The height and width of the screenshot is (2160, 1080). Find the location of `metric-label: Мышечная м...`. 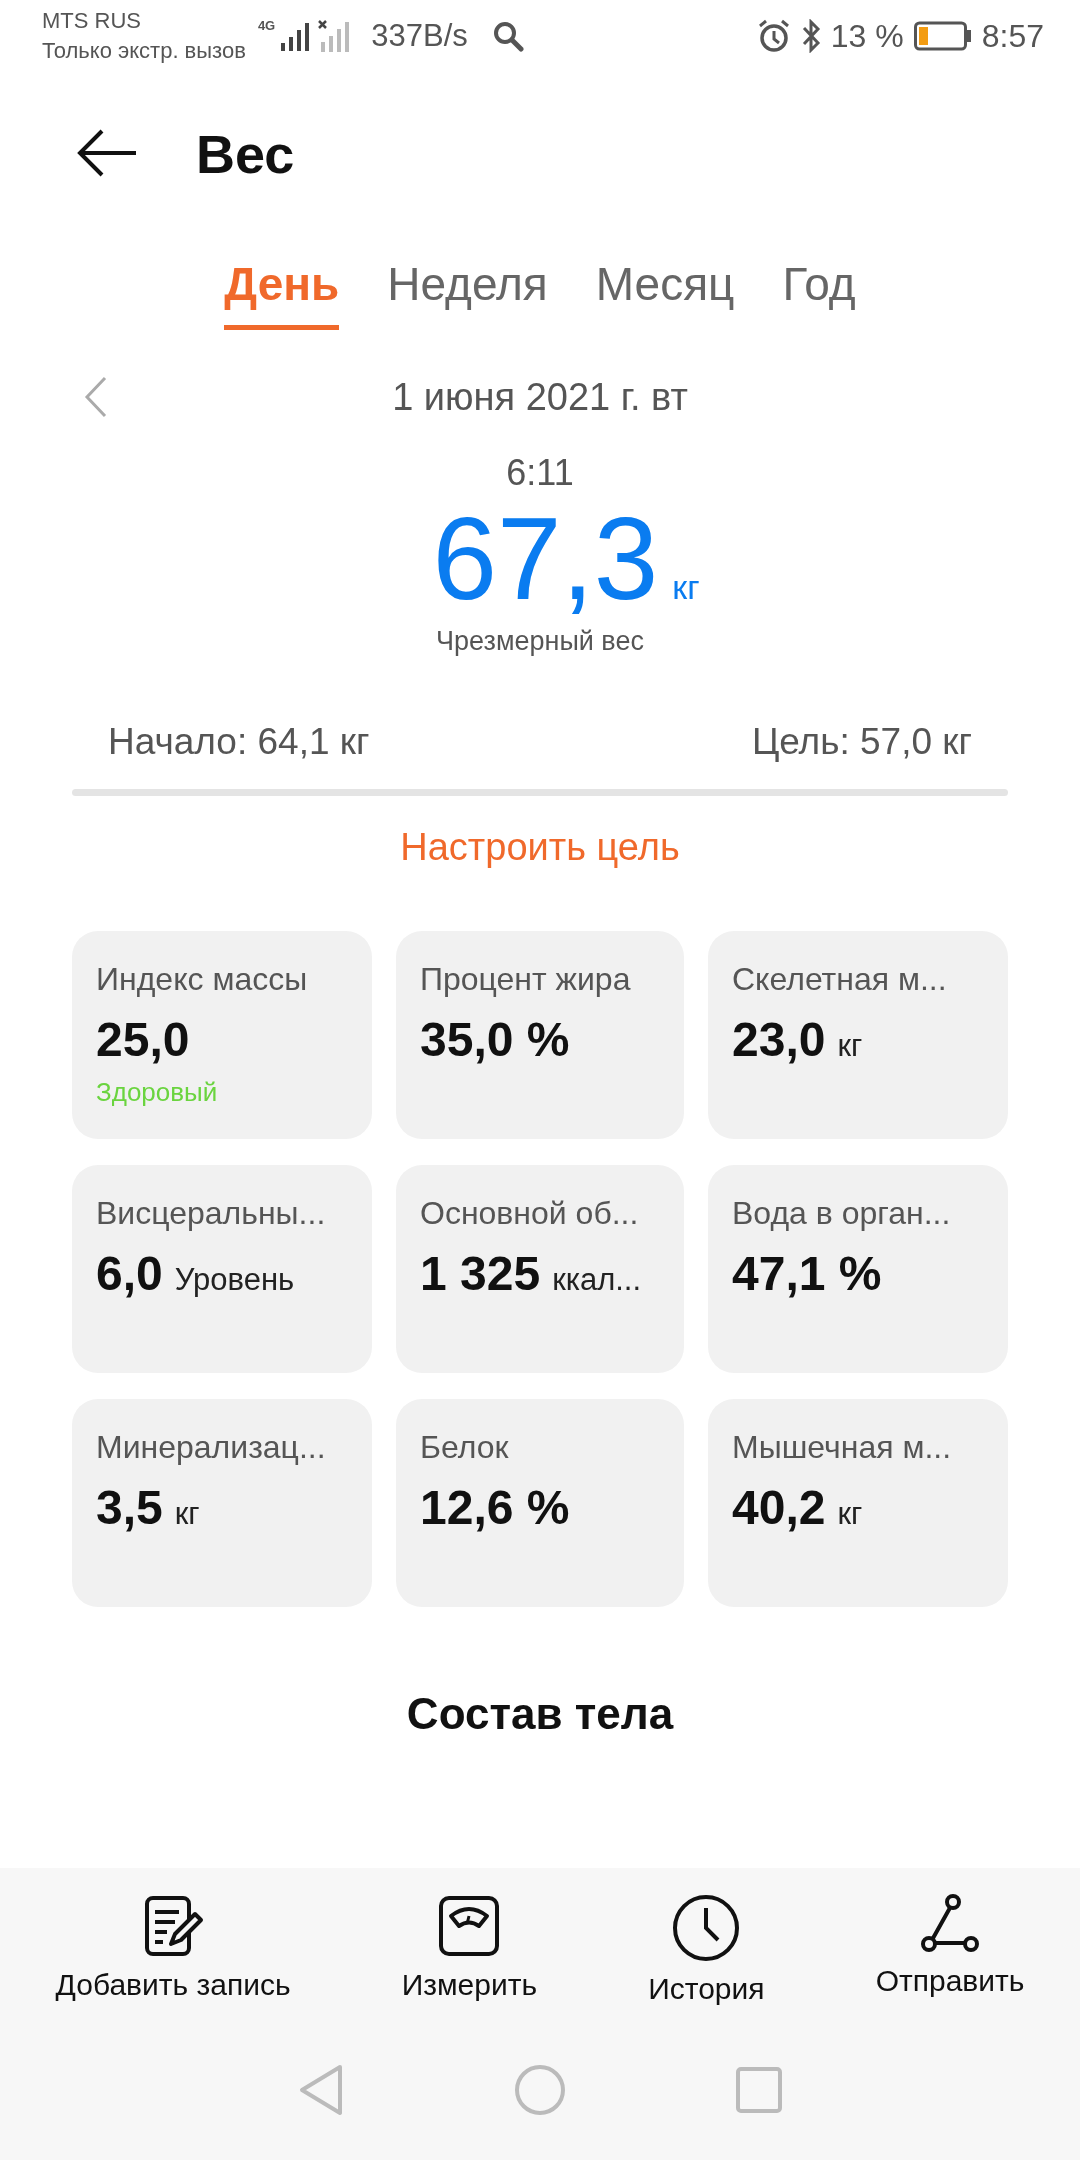

metric-label: Мышечная м... is located at coordinates (842, 1447).